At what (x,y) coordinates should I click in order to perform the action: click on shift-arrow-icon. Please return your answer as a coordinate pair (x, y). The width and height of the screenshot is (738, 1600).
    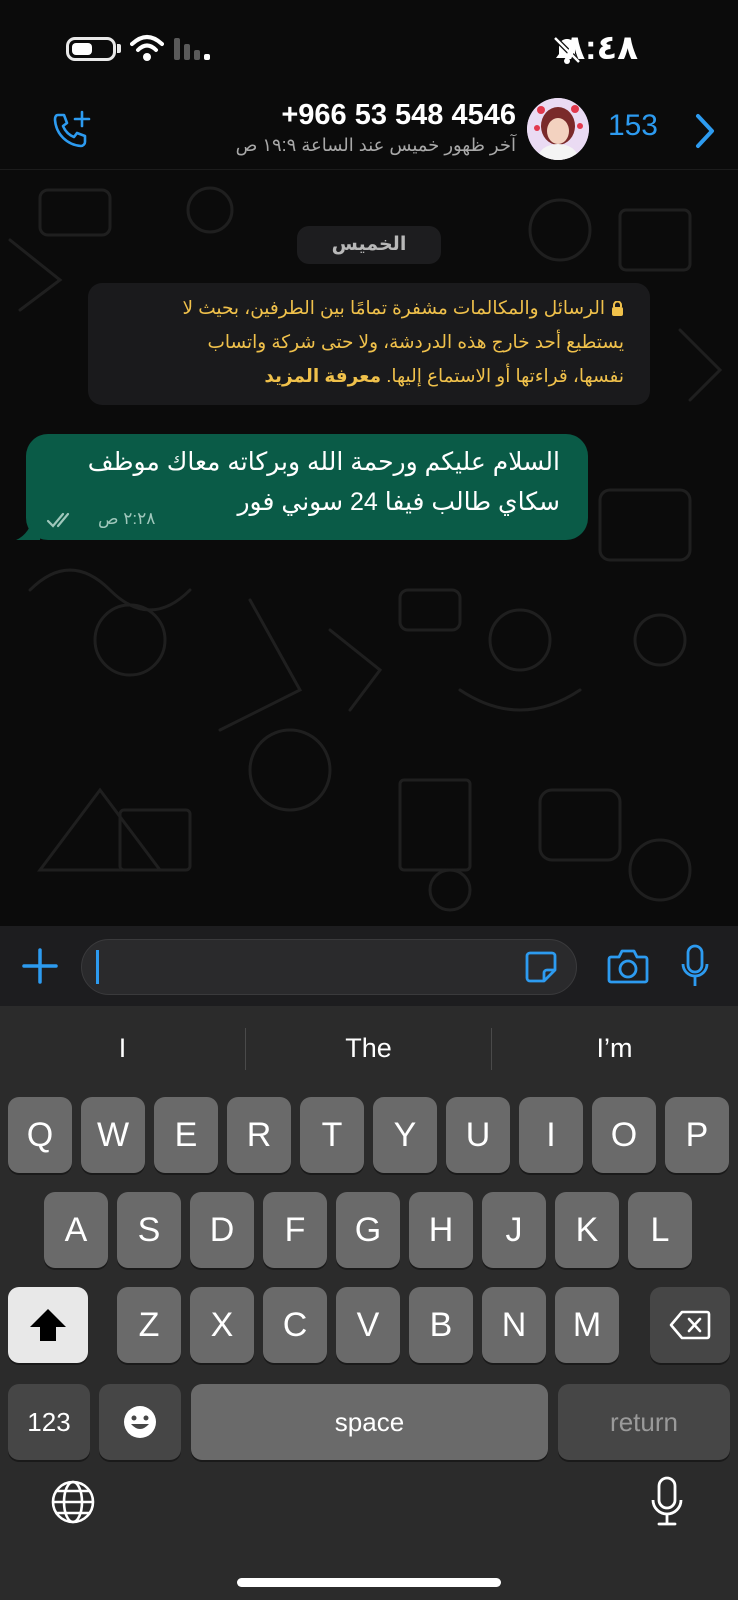
    Looking at the image, I should click on (48, 1325).